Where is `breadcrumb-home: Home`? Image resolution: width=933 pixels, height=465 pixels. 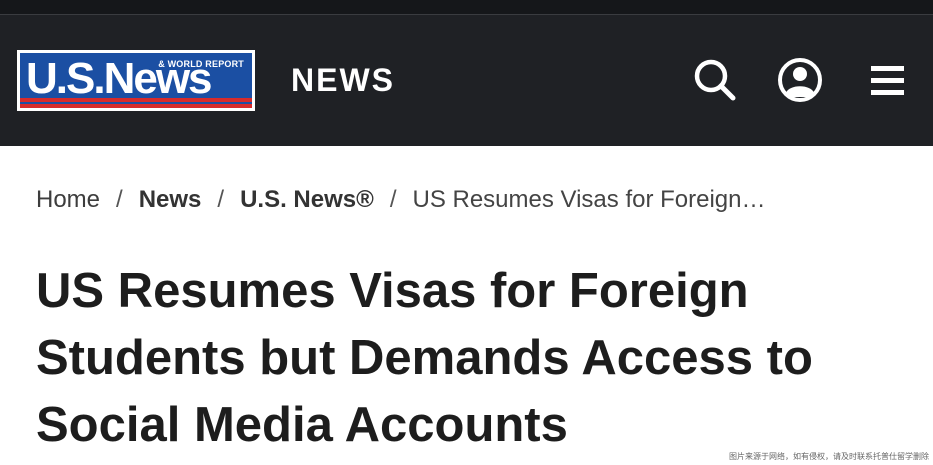 breadcrumb-home: Home is located at coordinates (68, 199).